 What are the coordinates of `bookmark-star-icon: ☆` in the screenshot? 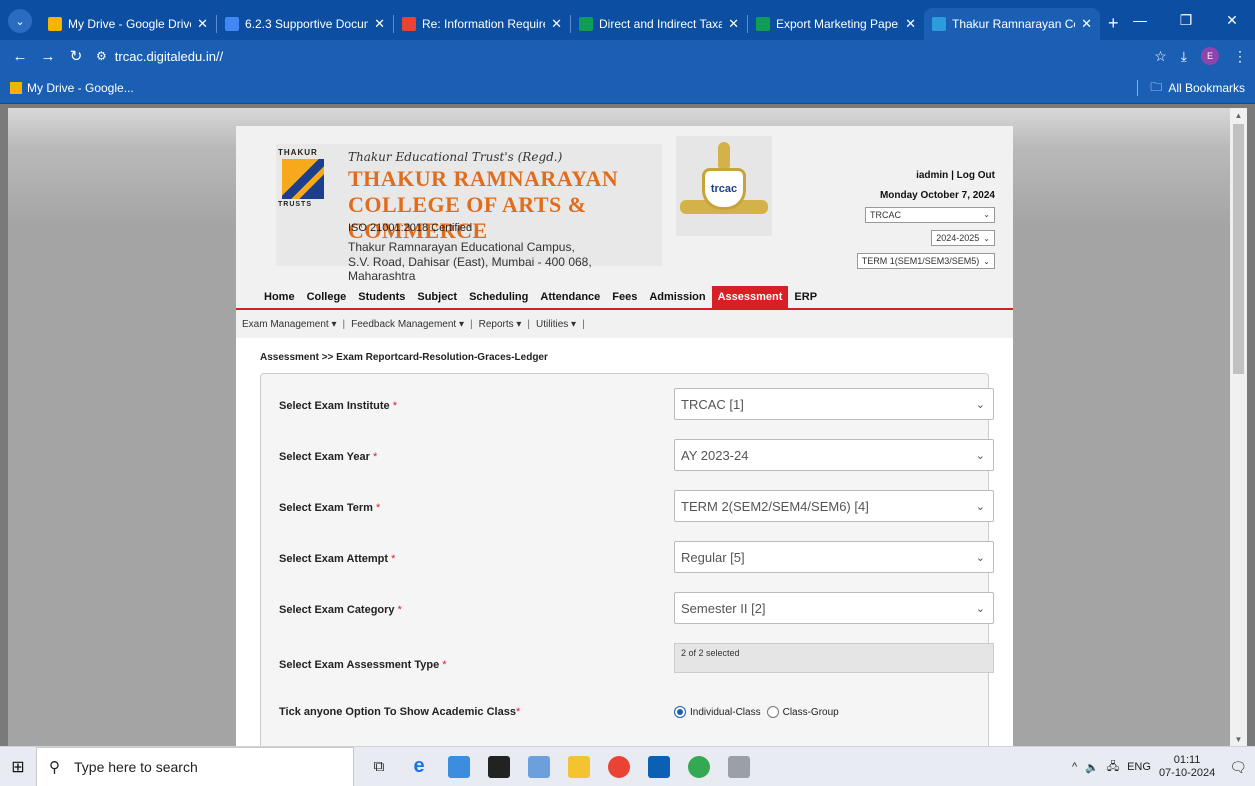 It's located at (1160, 56).